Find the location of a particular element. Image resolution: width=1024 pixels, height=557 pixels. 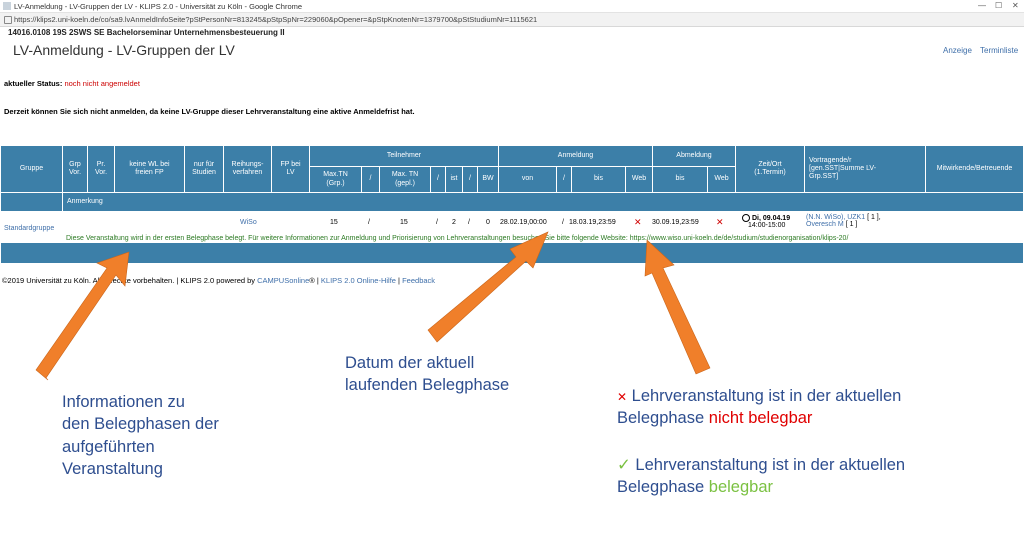

arrow-right is located at coordinates (677, 307).